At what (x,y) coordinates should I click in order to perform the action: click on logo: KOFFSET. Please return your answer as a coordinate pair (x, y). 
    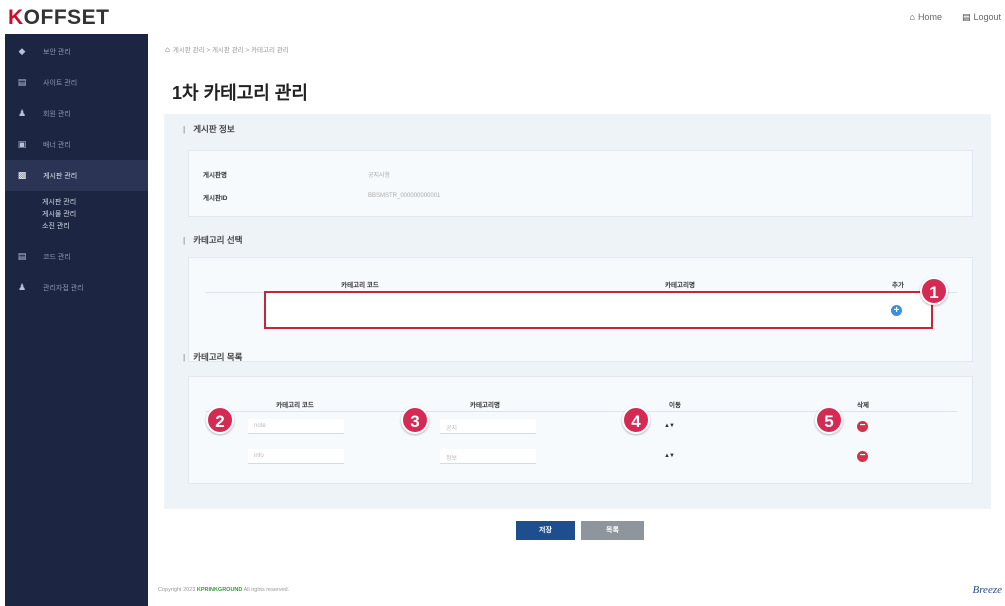
    Looking at the image, I should click on (59, 18).